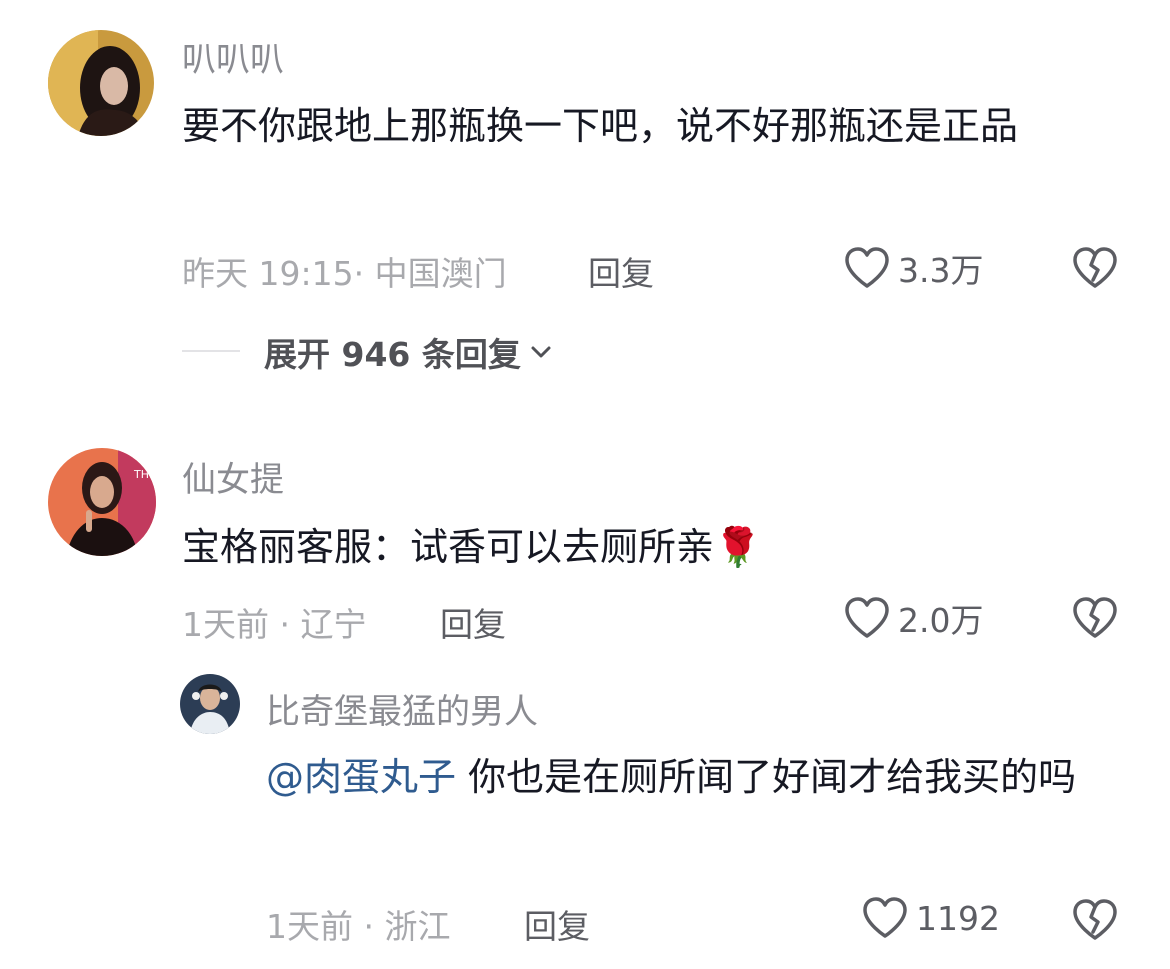 This screenshot has width=1170, height=969. Describe the element at coordinates (941, 620) in the screenshot. I see `like-count: 2.0万` at that location.